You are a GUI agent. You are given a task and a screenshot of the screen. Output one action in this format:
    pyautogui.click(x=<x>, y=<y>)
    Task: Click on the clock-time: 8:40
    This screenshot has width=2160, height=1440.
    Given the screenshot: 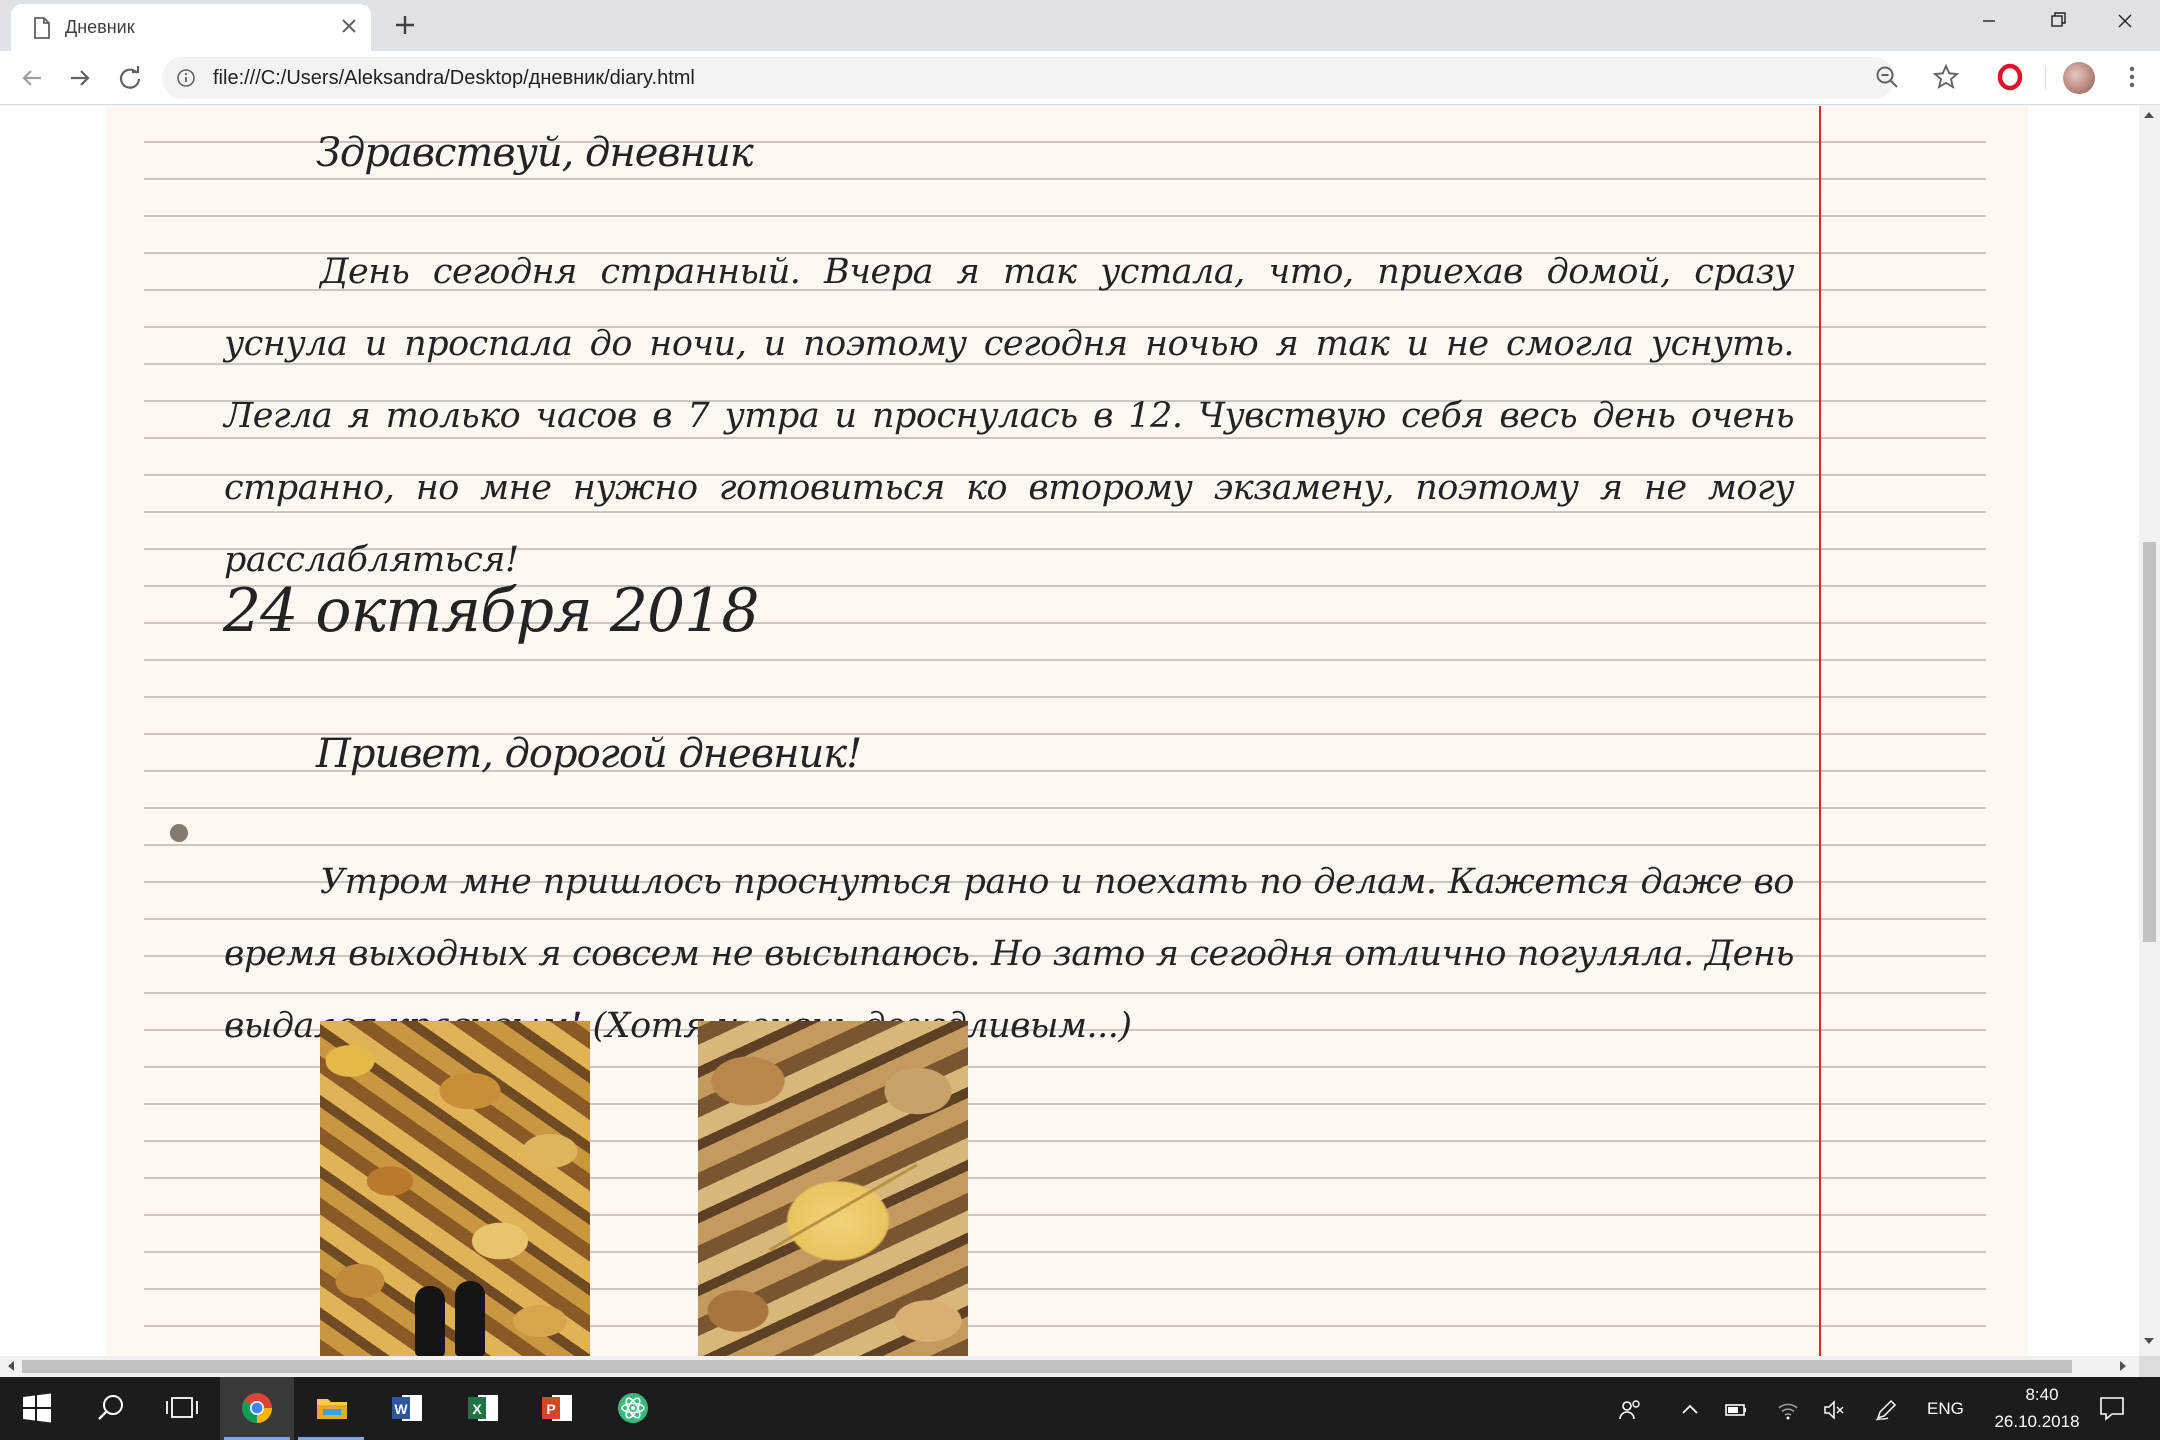 What is the action you would take?
    pyautogui.click(x=2042, y=1395)
    